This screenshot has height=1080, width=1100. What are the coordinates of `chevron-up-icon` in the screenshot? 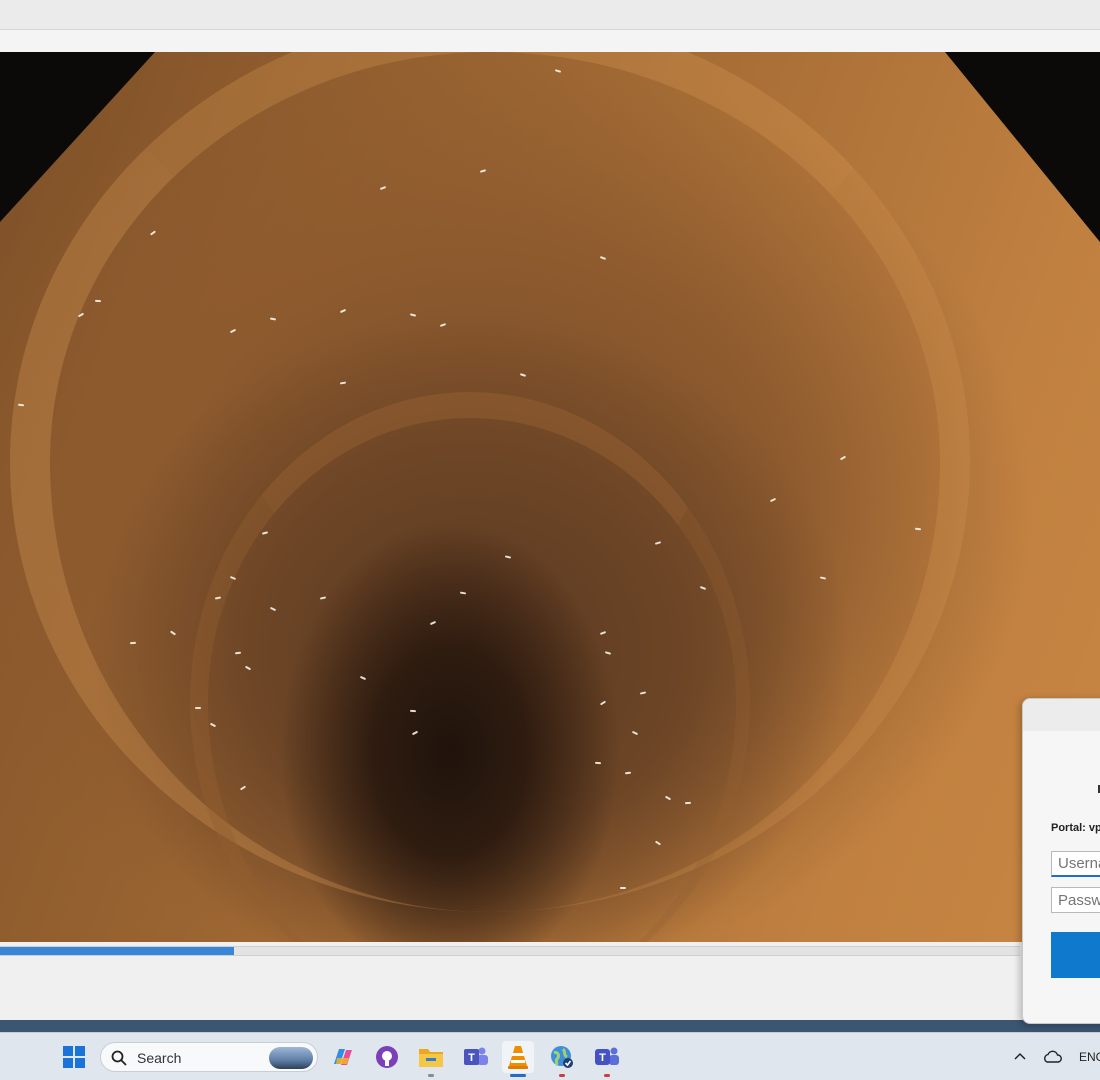 It's located at (1020, 1056).